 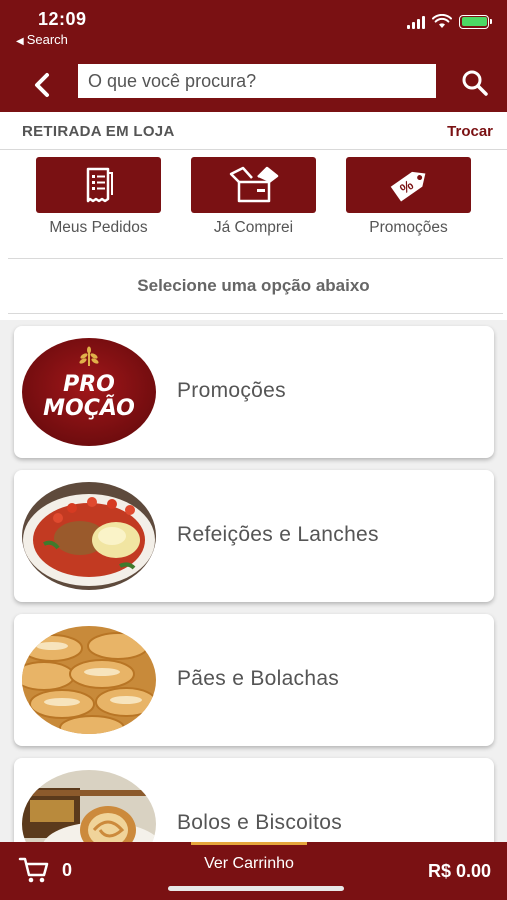 What do you see at coordinates (416, 22) in the screenshot?
I see `signal-icon` at bounding box center [416, 22].